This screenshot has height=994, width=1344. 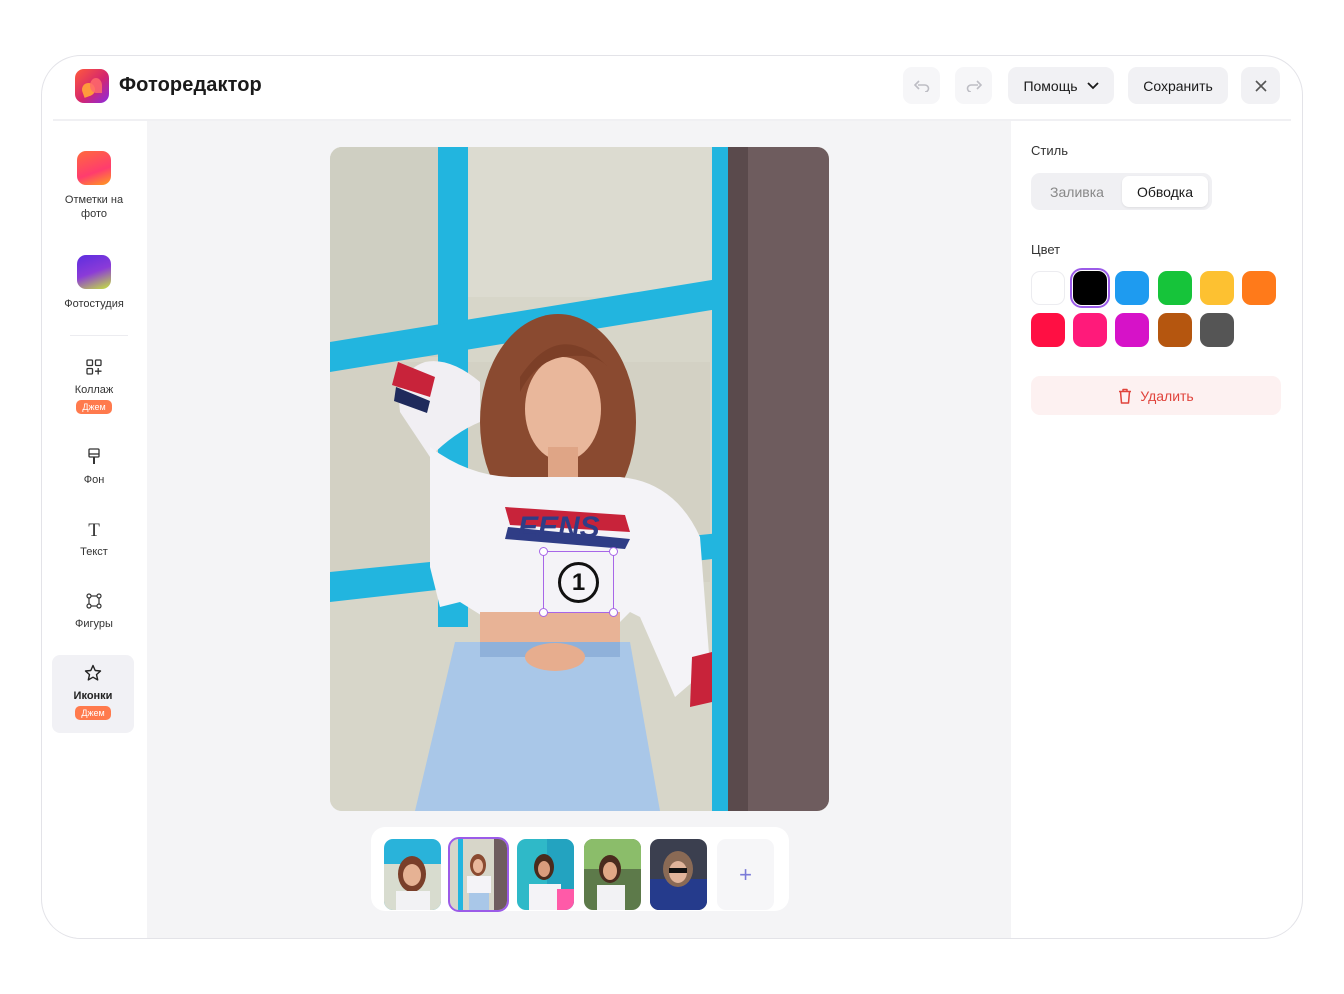 I want to click on sidebar-item-photo-marks: Отметки на фото, so click(x=94, y=186).